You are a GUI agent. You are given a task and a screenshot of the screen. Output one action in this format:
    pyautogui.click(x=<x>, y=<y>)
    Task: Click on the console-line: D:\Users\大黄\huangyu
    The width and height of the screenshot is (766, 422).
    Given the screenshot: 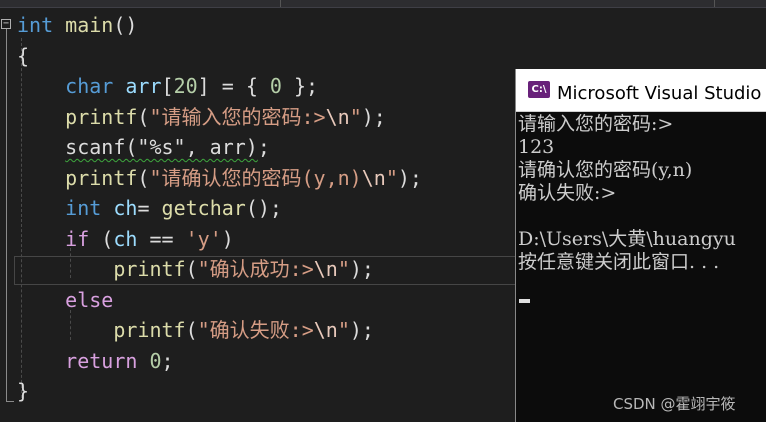 What is the action you would take?
    pyautogui.click(x=627, y=239)
    